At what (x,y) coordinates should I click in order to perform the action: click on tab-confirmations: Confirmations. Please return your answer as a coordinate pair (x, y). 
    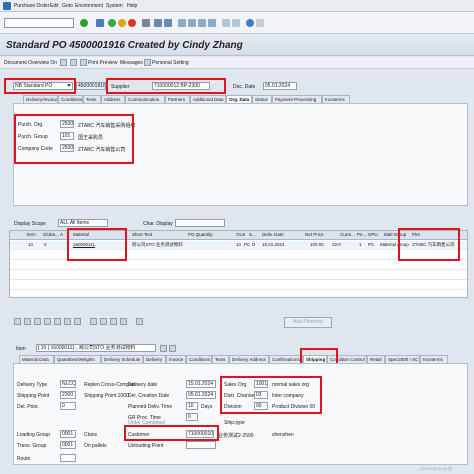
    Looking at the image, I should click on (286, 359).